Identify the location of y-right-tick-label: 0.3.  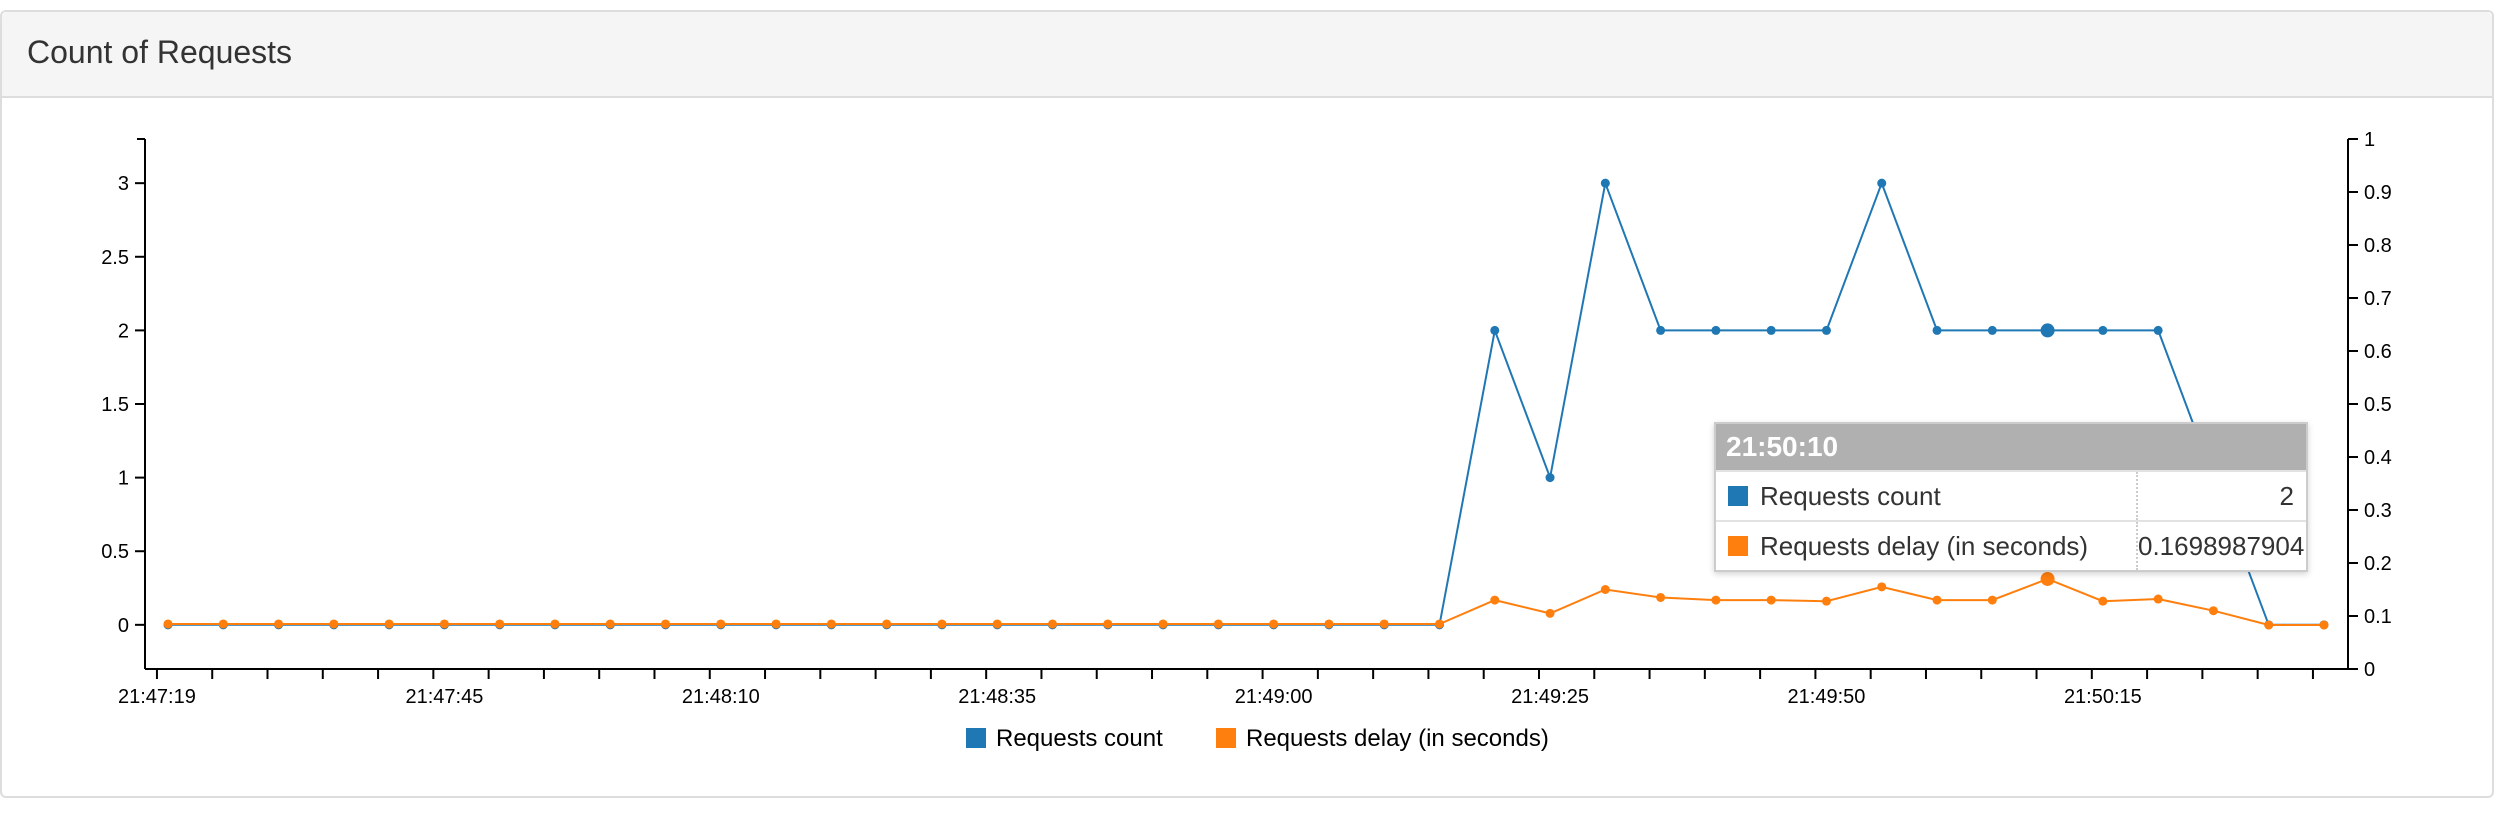
(2378, 511).